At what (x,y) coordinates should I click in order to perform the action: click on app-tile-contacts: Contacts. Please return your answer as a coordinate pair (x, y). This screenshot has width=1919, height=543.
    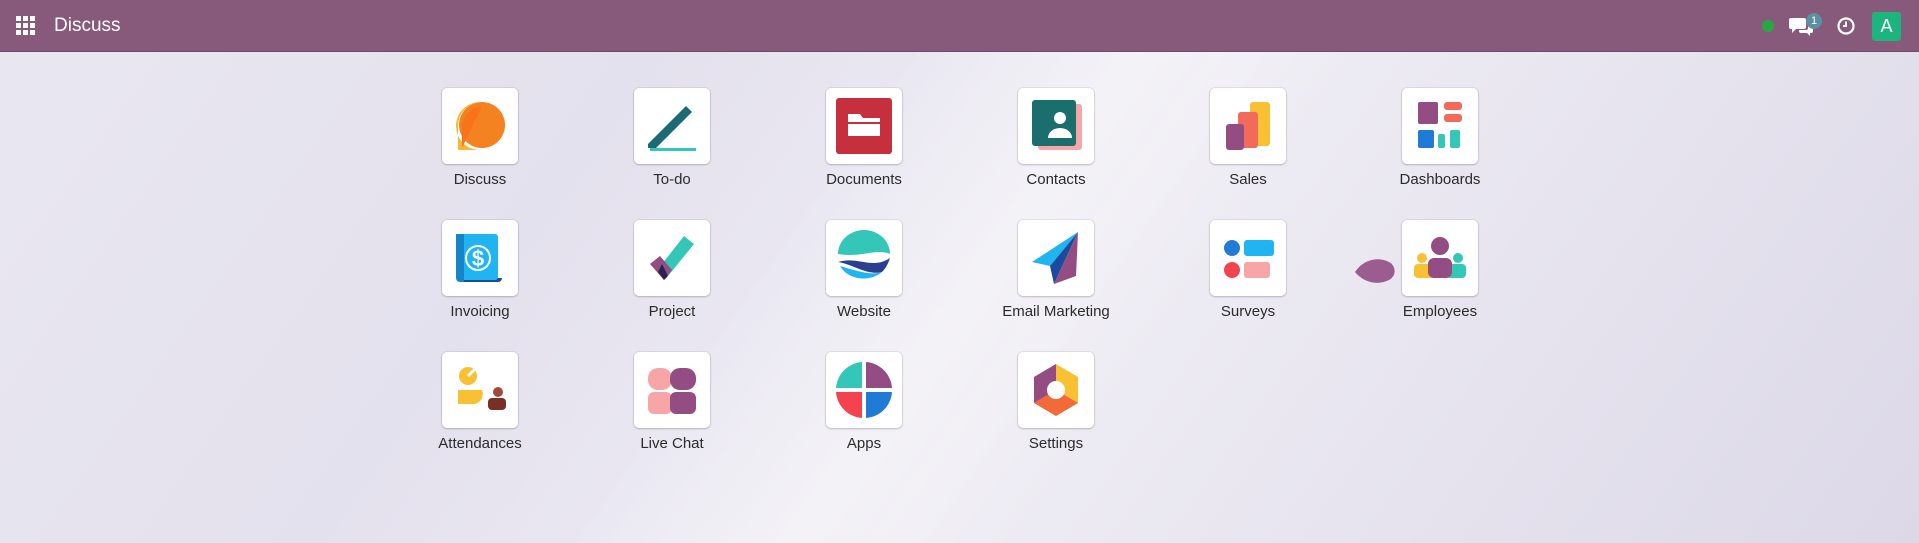
    Looking at the image, I should click on (1056, 148).